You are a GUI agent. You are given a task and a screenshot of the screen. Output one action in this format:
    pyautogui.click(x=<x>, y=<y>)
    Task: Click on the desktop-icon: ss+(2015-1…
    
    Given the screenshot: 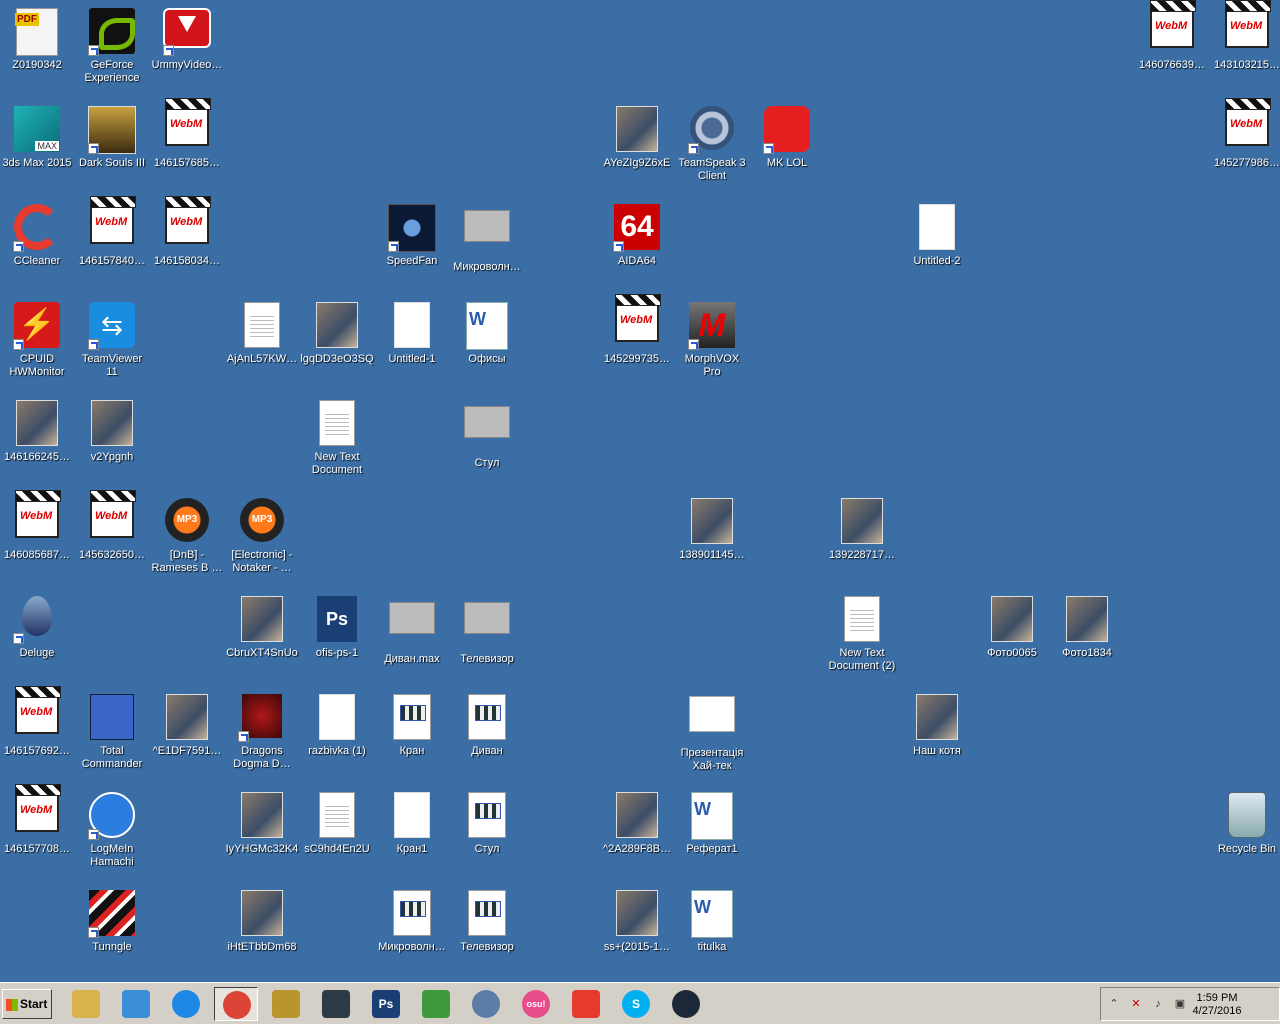 What is the action you would take?
    pyautogui.click(x=637, y=933)
    